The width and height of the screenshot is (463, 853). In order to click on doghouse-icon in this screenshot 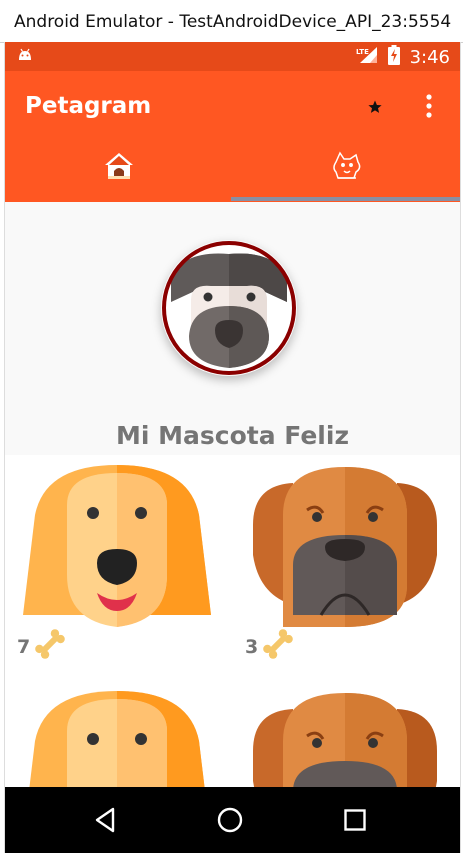, I will do `click(119, 168)`.